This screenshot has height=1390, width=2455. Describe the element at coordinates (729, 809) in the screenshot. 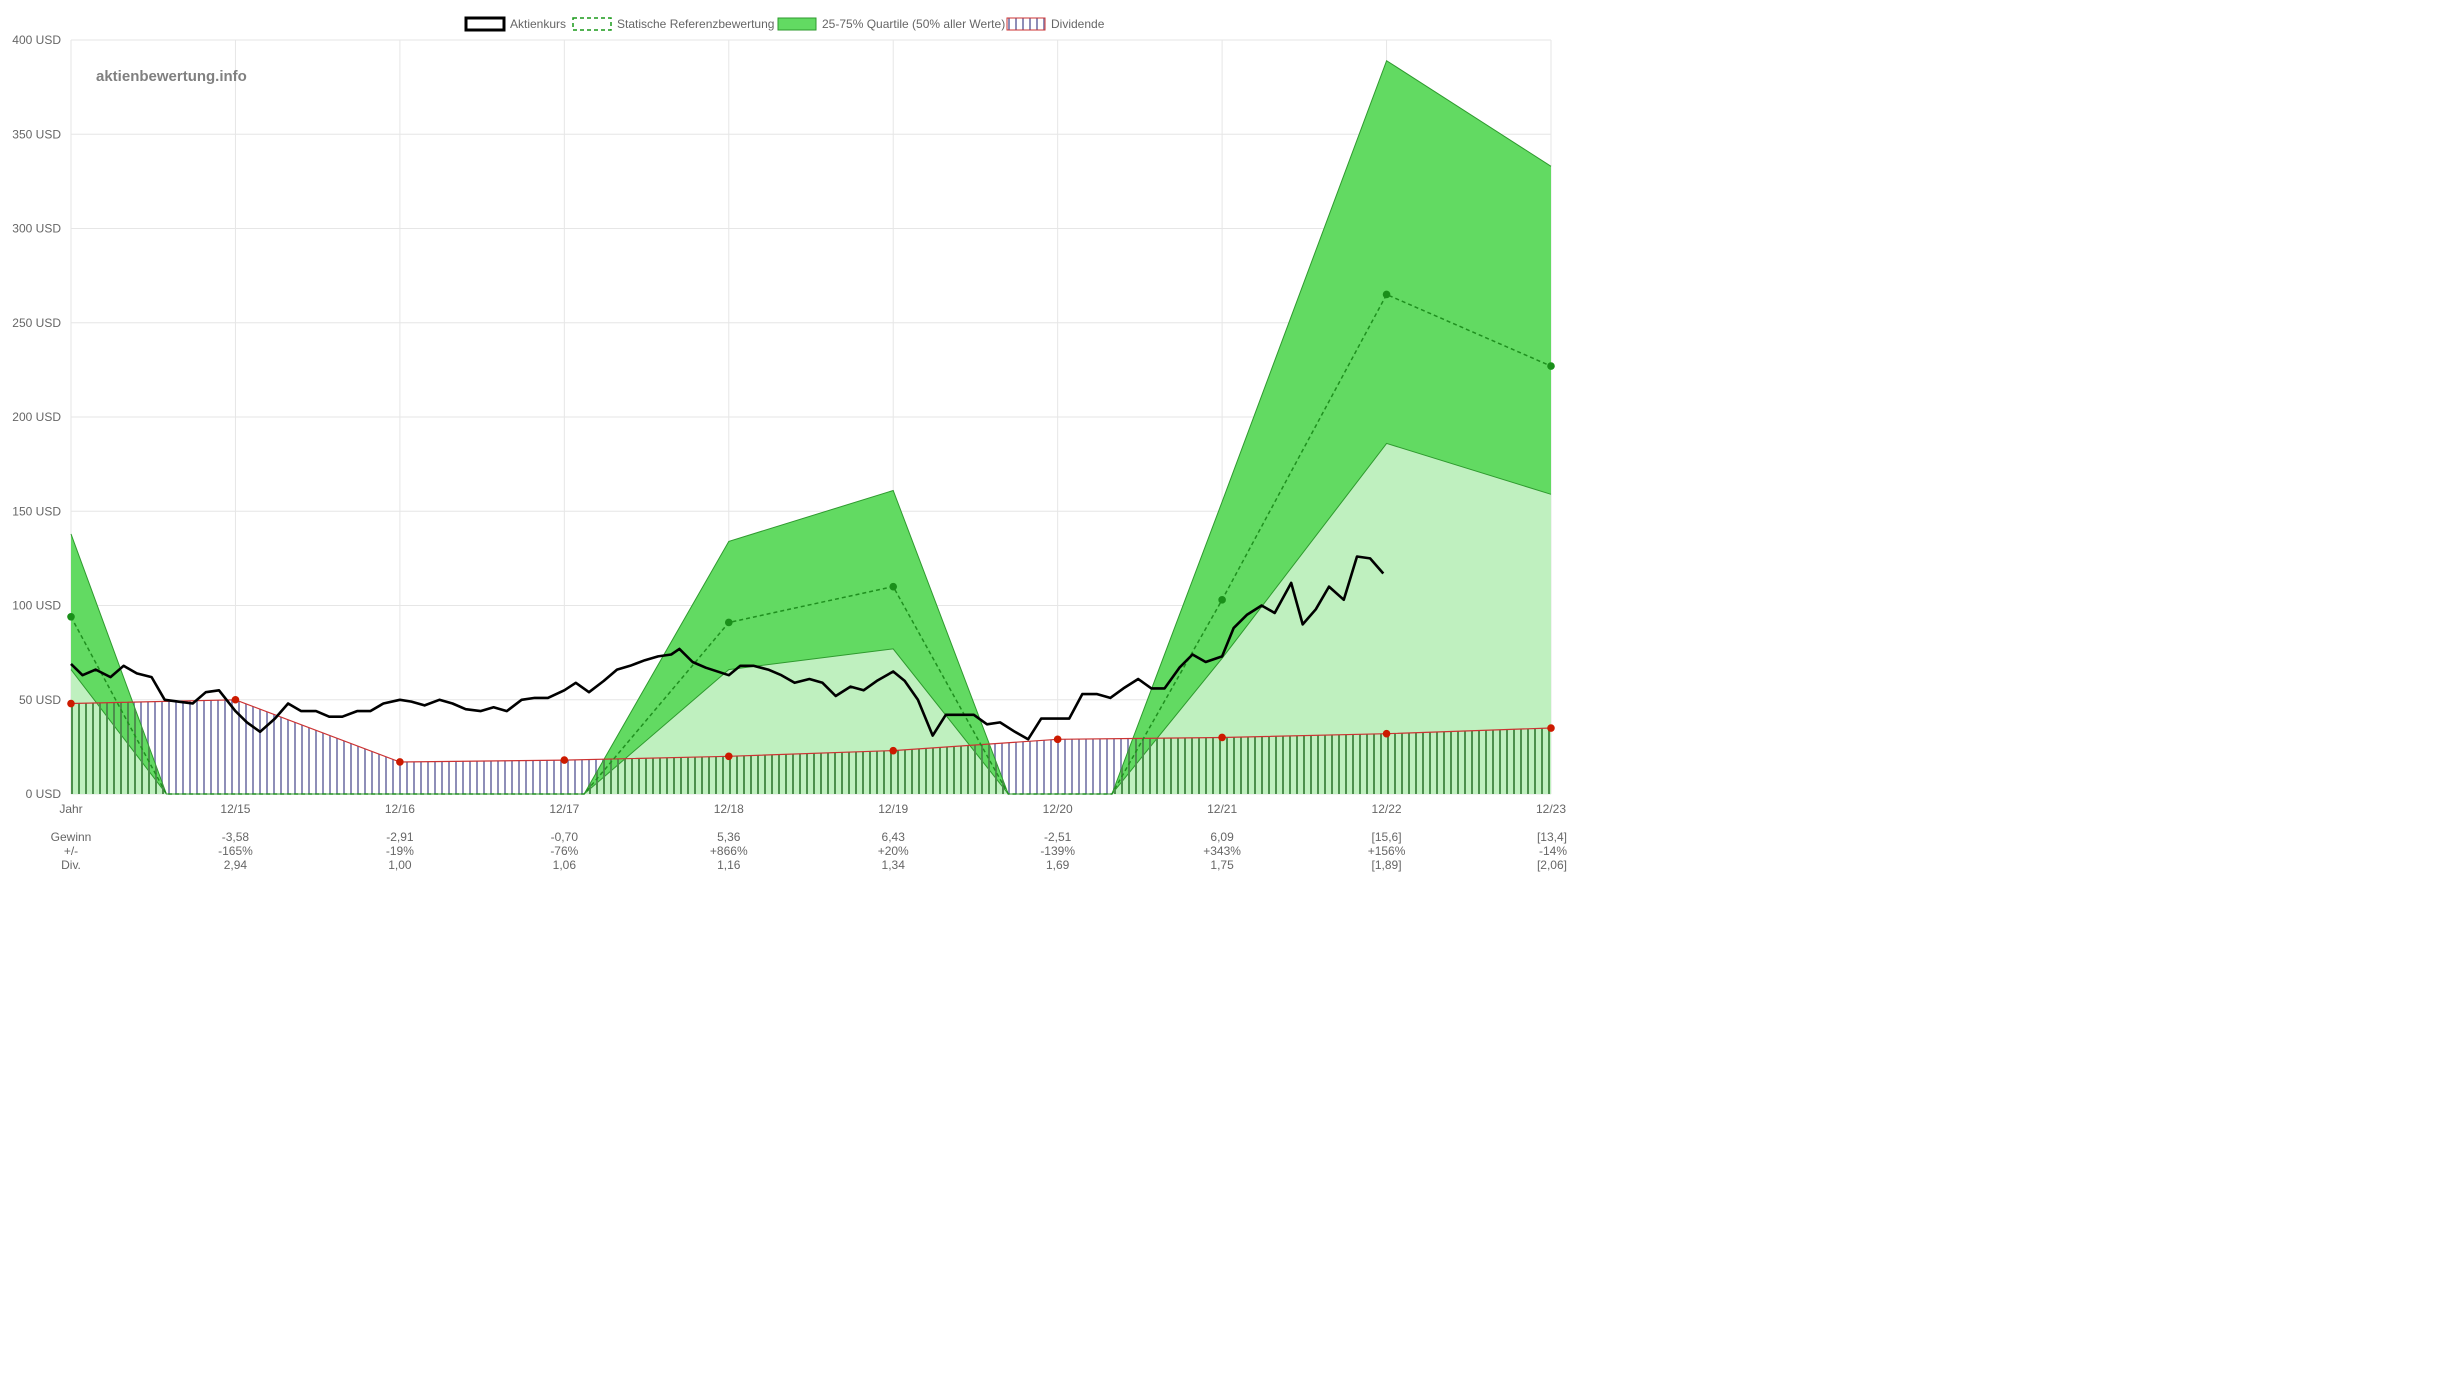

I see `x-tick-label: 12/18` at that location.